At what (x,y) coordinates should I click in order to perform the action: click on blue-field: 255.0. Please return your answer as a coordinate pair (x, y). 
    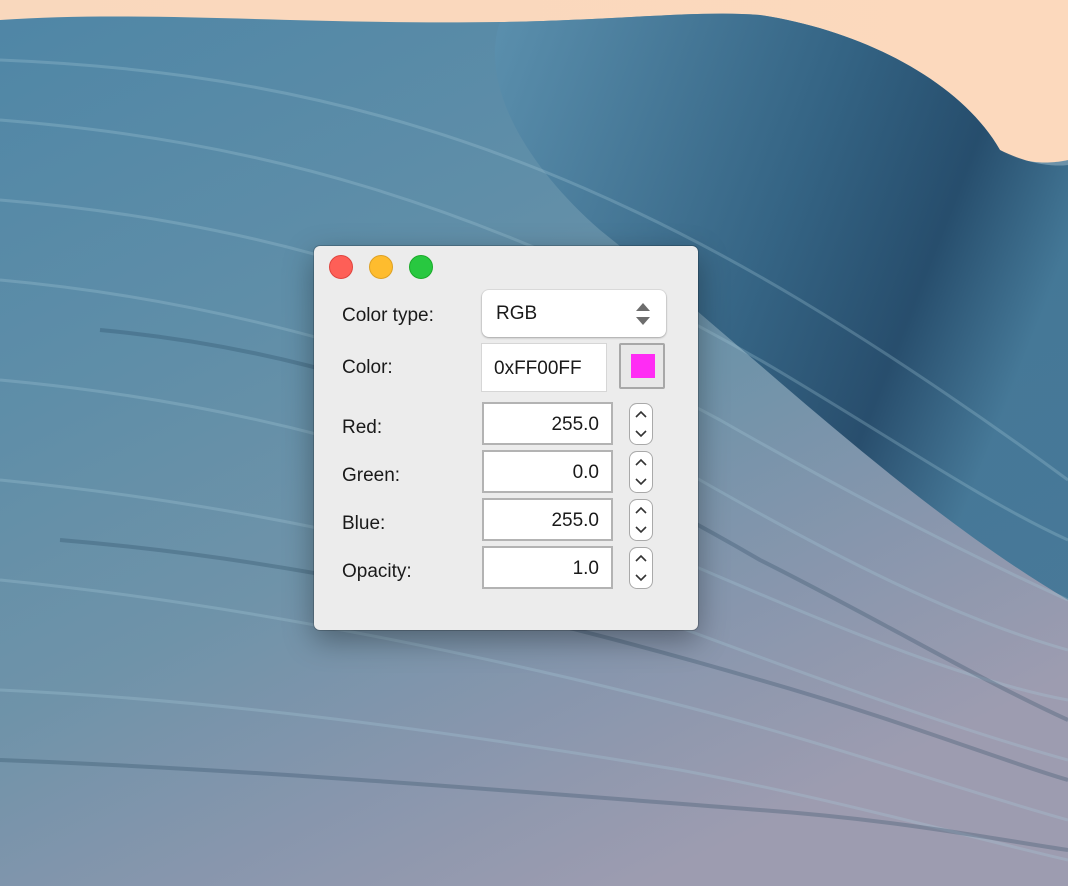
    Looking at the image, I should click on (547, 519).